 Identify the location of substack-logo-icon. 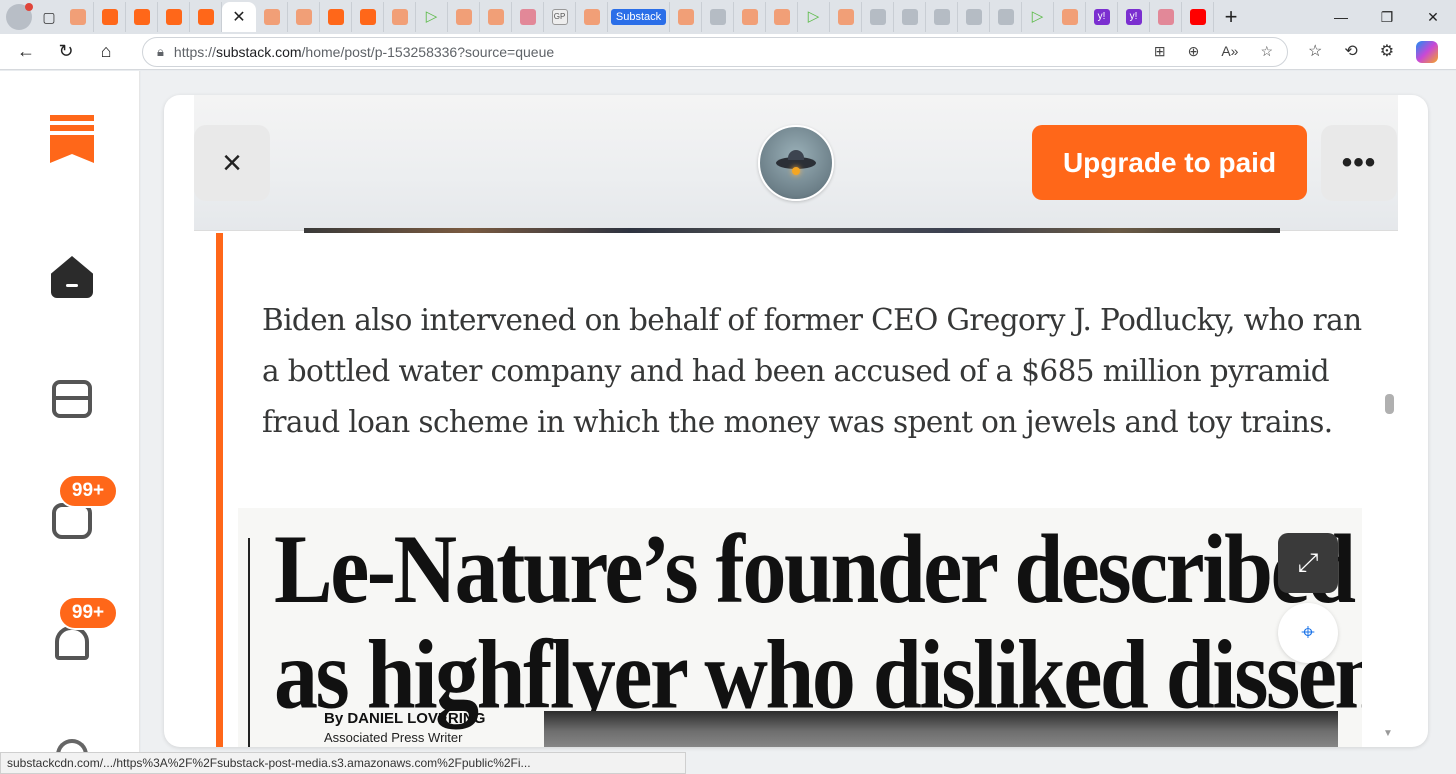
(72, 140).